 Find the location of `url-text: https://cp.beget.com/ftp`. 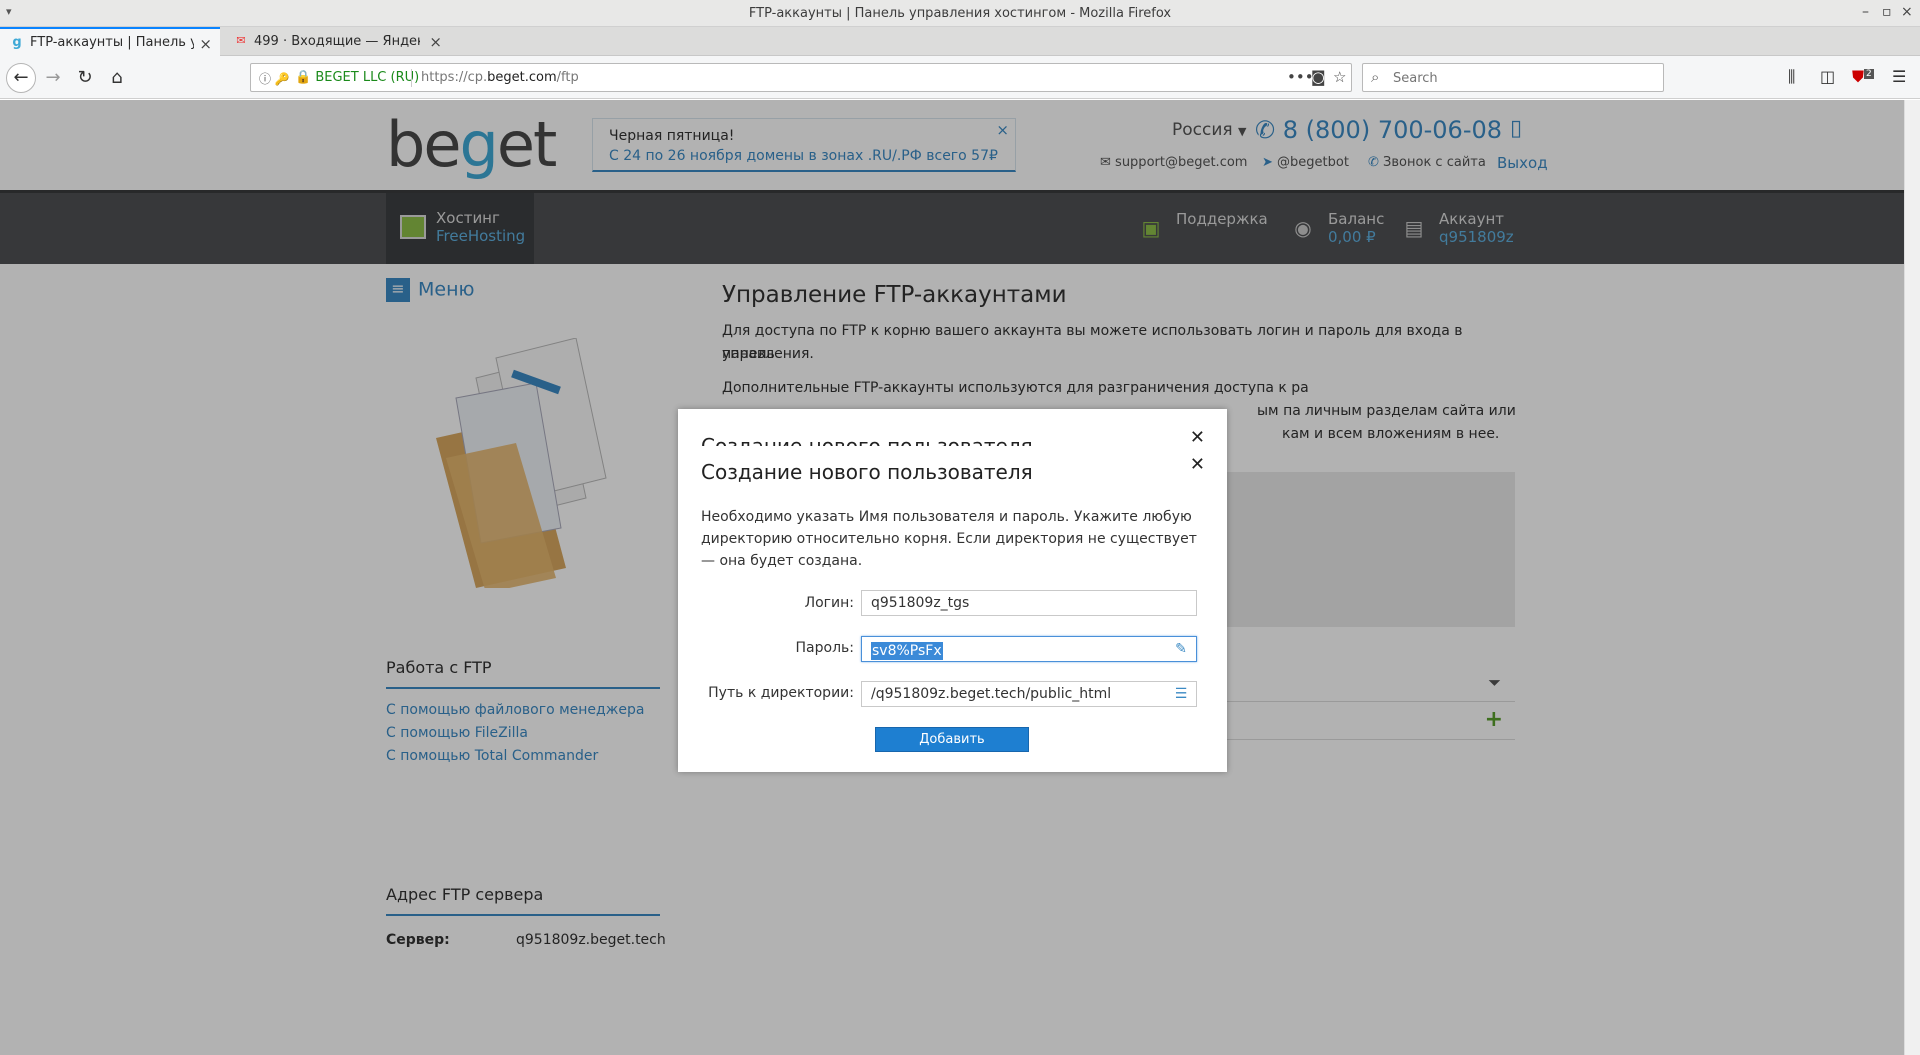

url-text: https://cp.beget.com/ftp is located at coordinates (500, 77).